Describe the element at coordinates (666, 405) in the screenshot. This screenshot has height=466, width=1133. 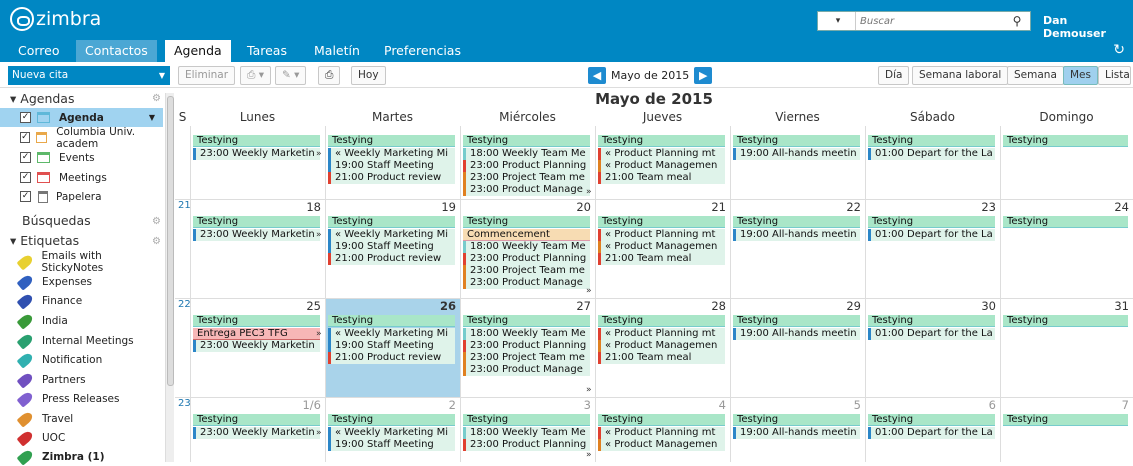
I see `day-number: 4` at that location.